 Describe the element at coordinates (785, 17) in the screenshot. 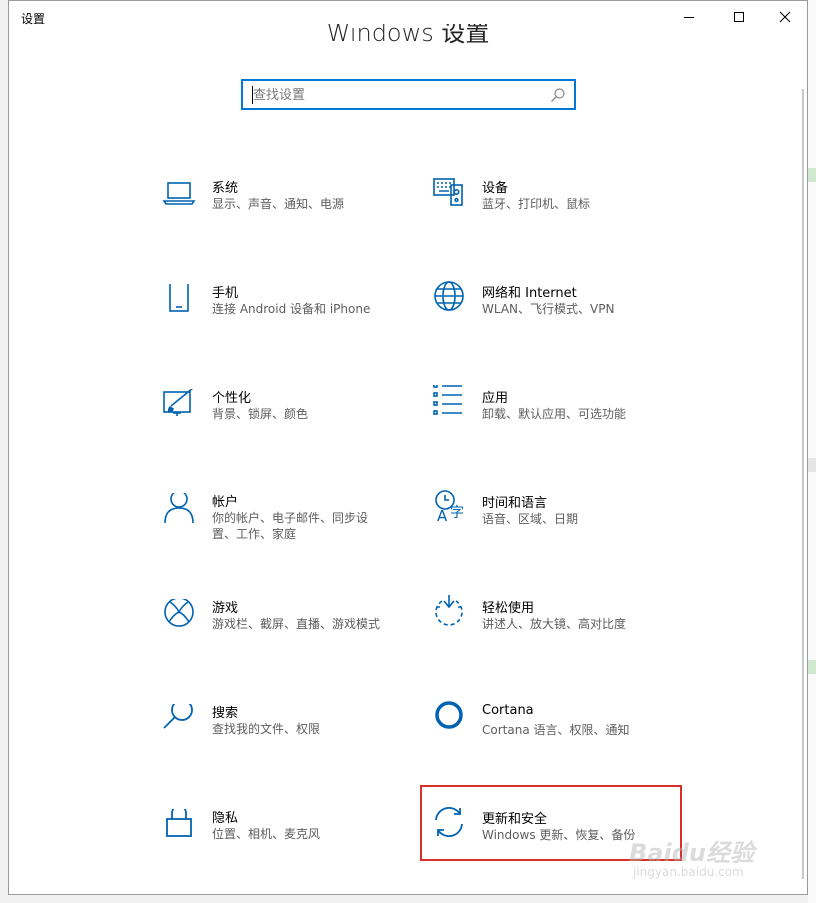

I see `close-icon` at that location.